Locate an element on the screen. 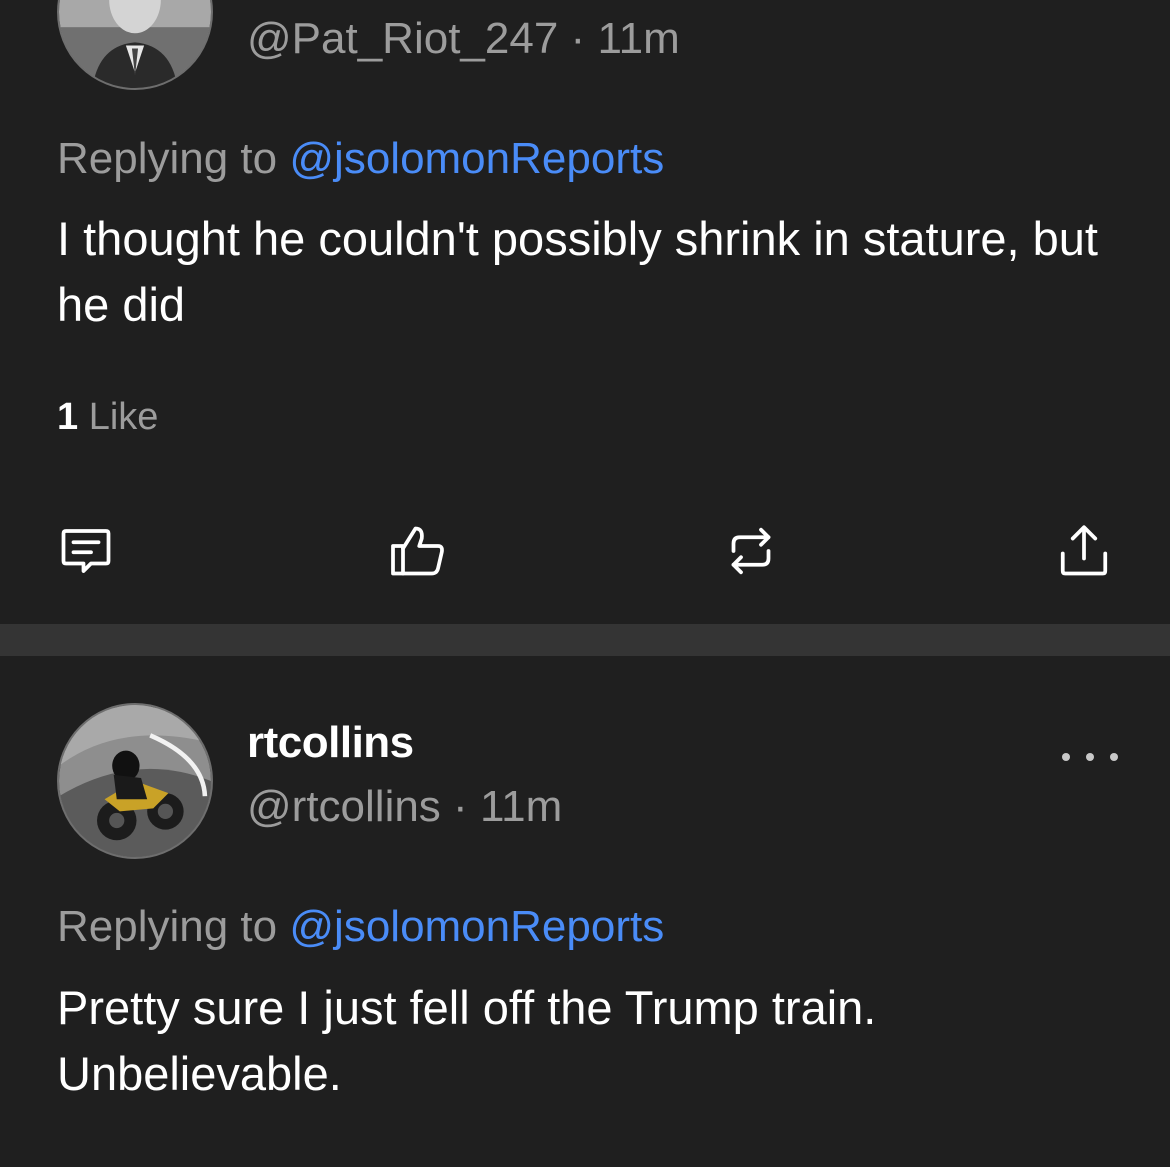  like-label: Like is located at coordinates (123, 417).